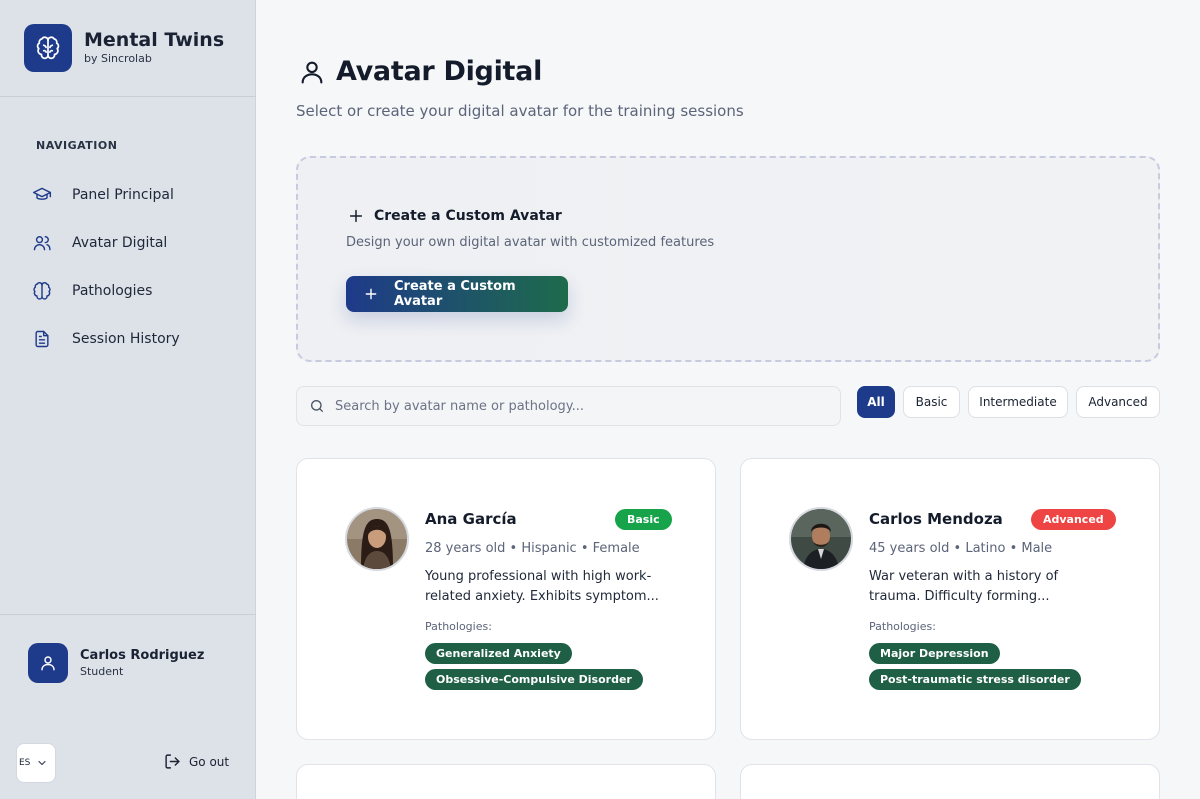 This screenshot has height=799, width=1200. I want to click on sidebar-item-session-history: Session History, so click(128, 339).